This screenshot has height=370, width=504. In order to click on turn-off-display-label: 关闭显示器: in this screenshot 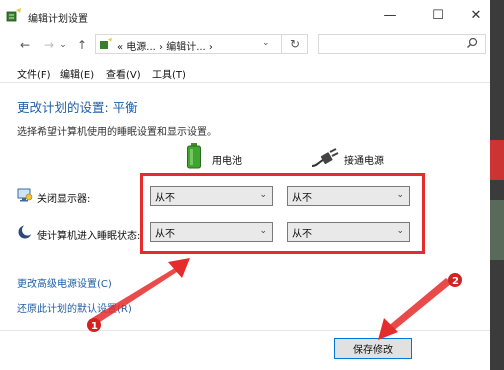, I will do `click(64, 199)`.